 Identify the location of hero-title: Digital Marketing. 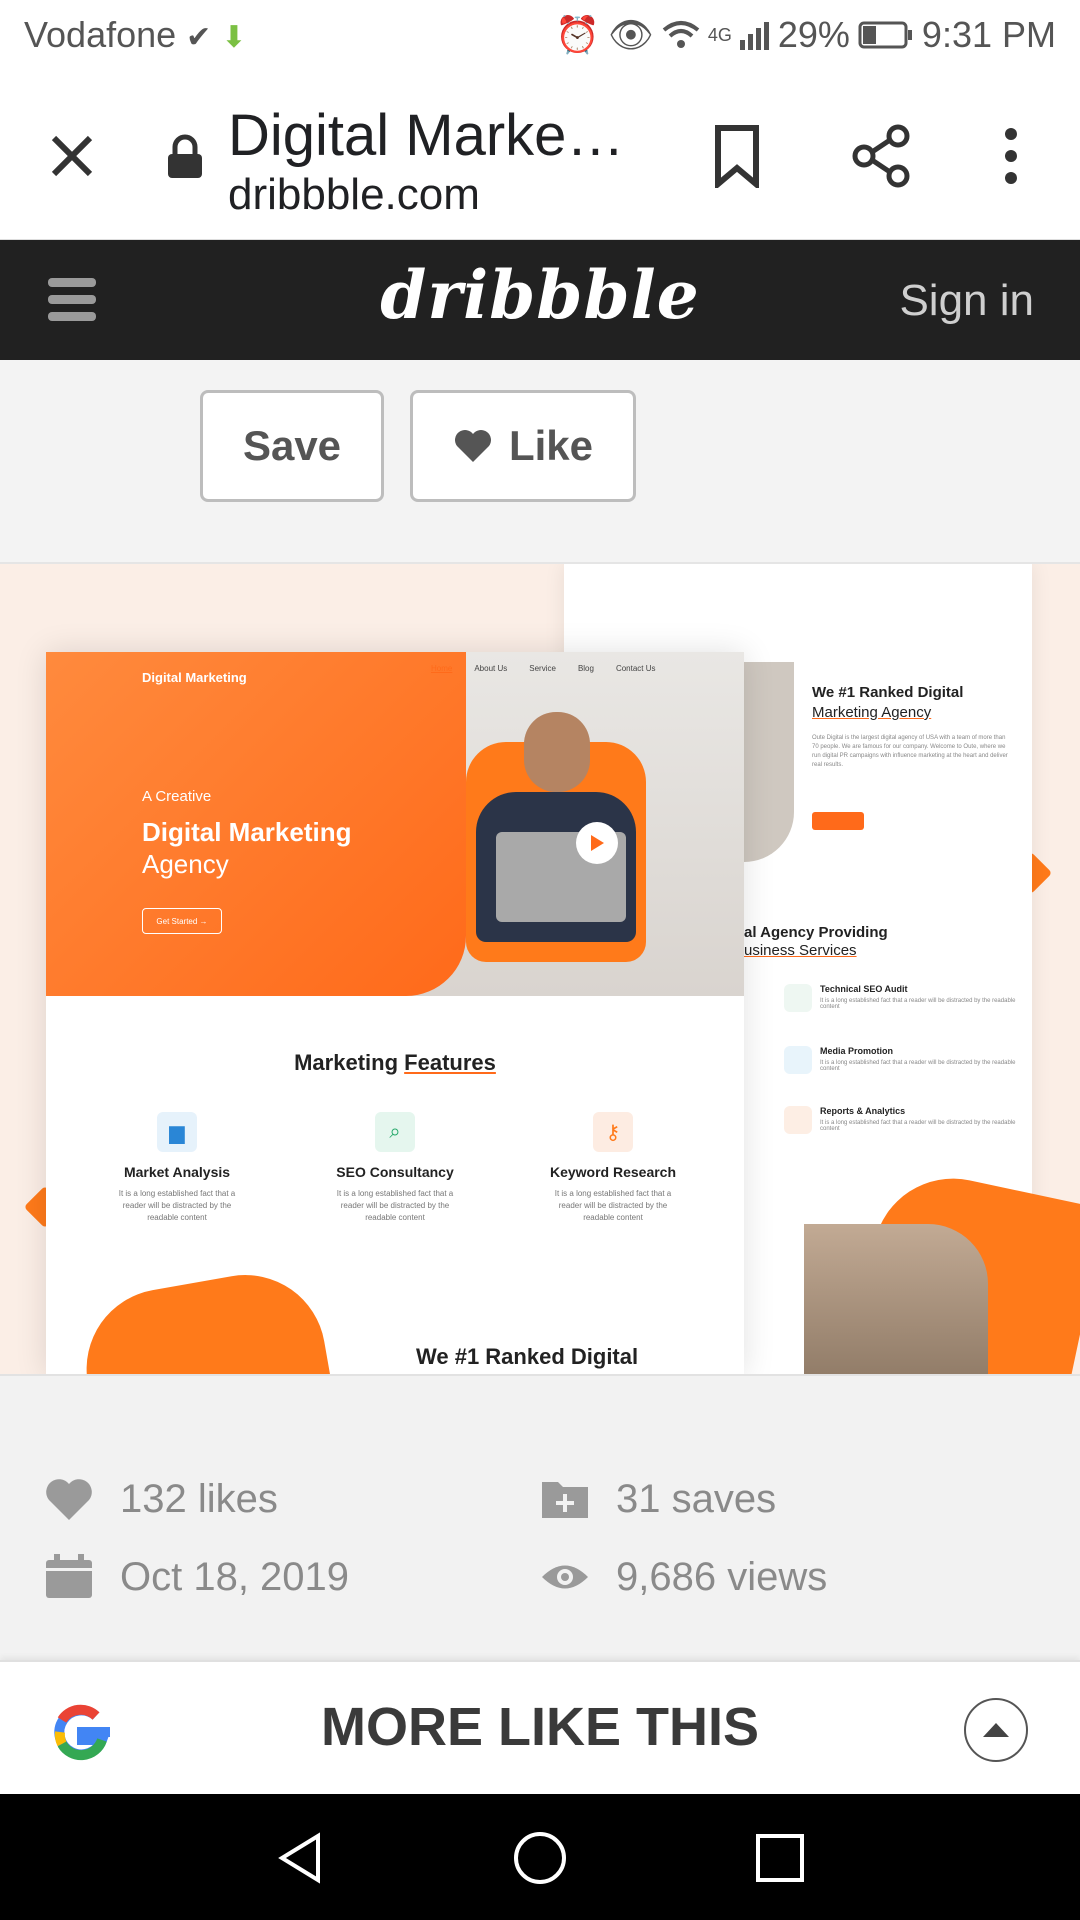
(247, 832).